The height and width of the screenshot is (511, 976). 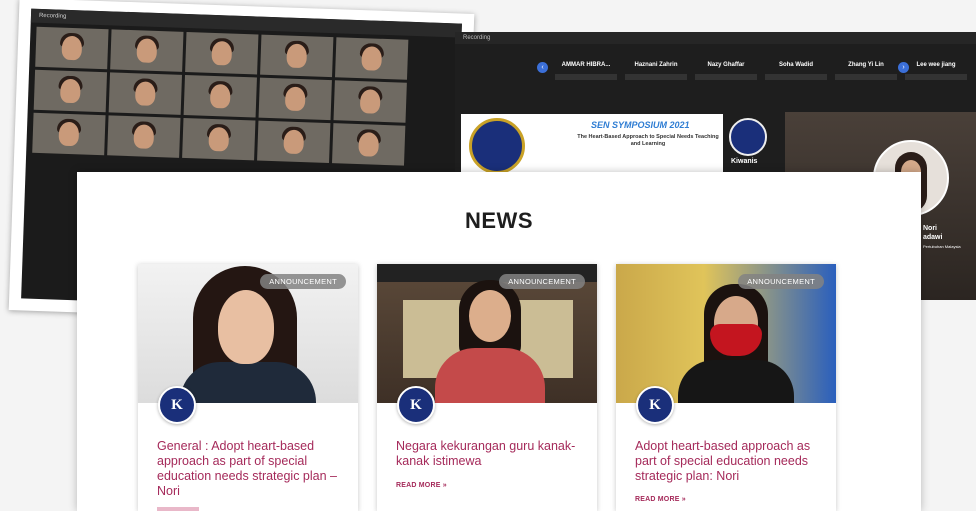 I want to click on read-more-partial, so click(x=178, y=509).